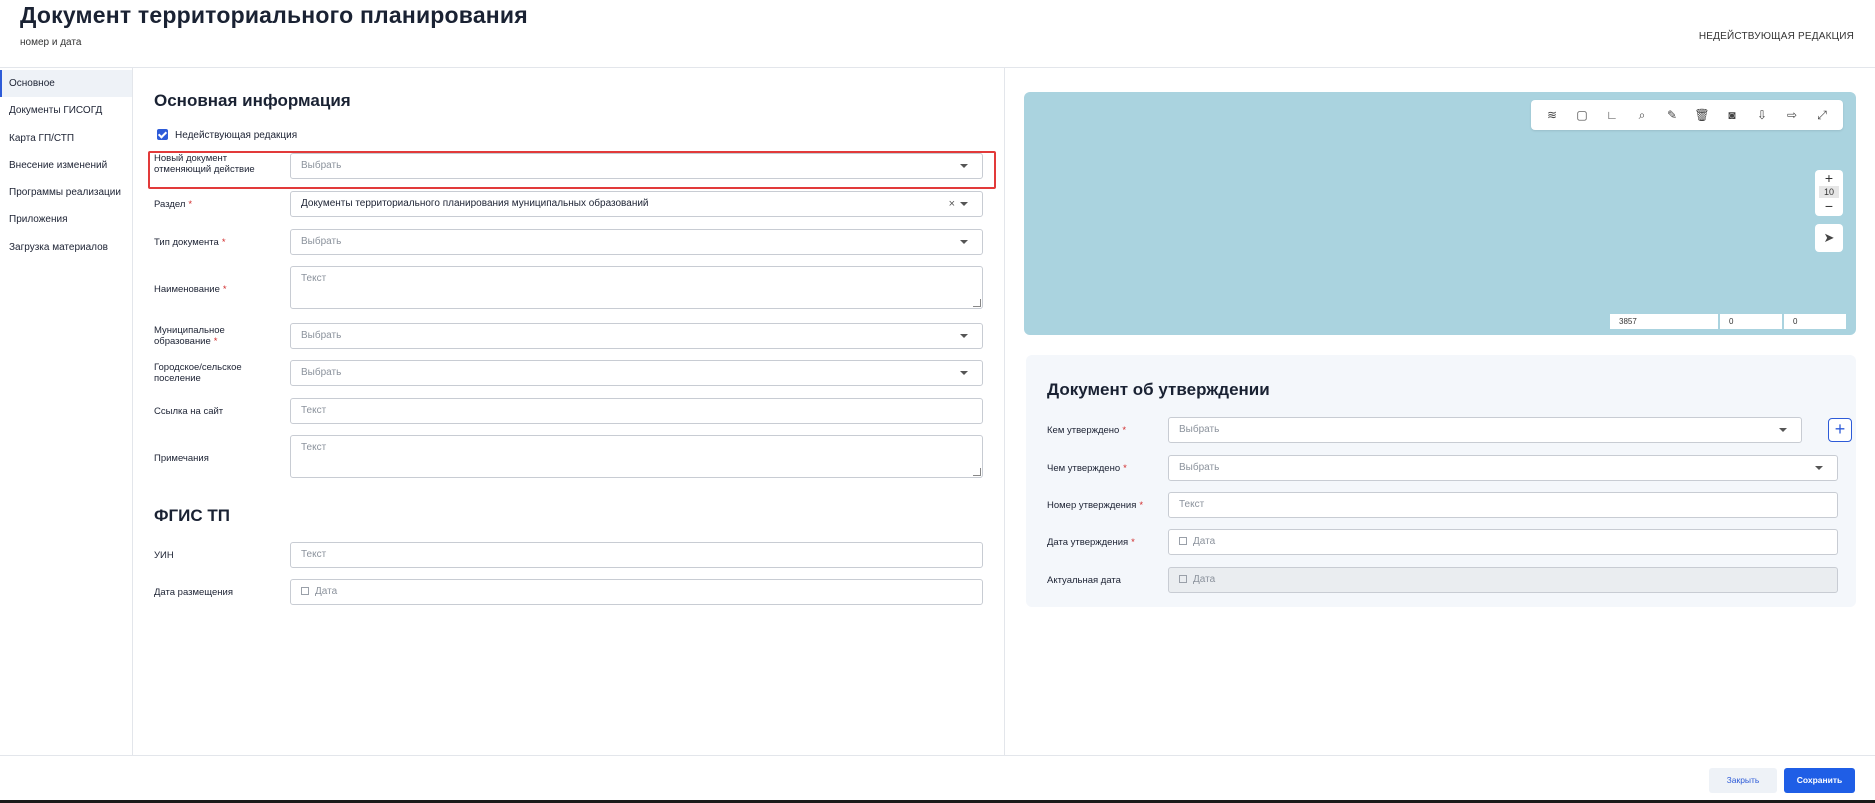 Image resolution: width=1875 pixels, height=803 pixels. I want to click on doc-type-select: Выбрать, so click(636, 242).